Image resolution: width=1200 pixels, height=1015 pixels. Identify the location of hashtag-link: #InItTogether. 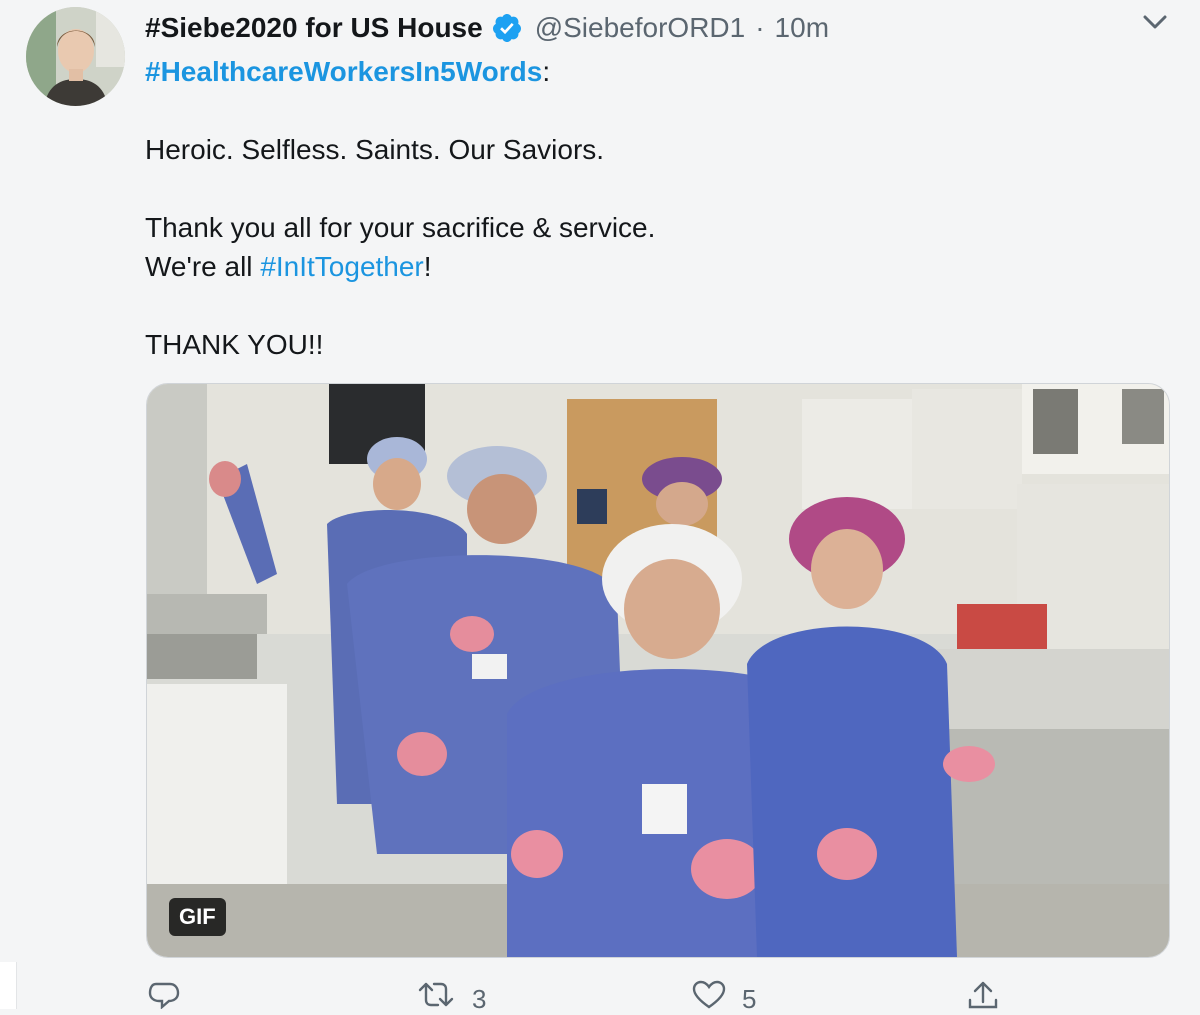
(341, 266).